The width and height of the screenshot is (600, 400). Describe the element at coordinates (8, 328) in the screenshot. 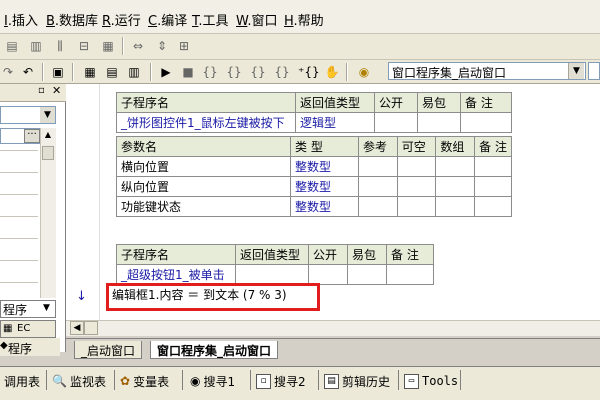

I see `library-icon: ▦` at that location.